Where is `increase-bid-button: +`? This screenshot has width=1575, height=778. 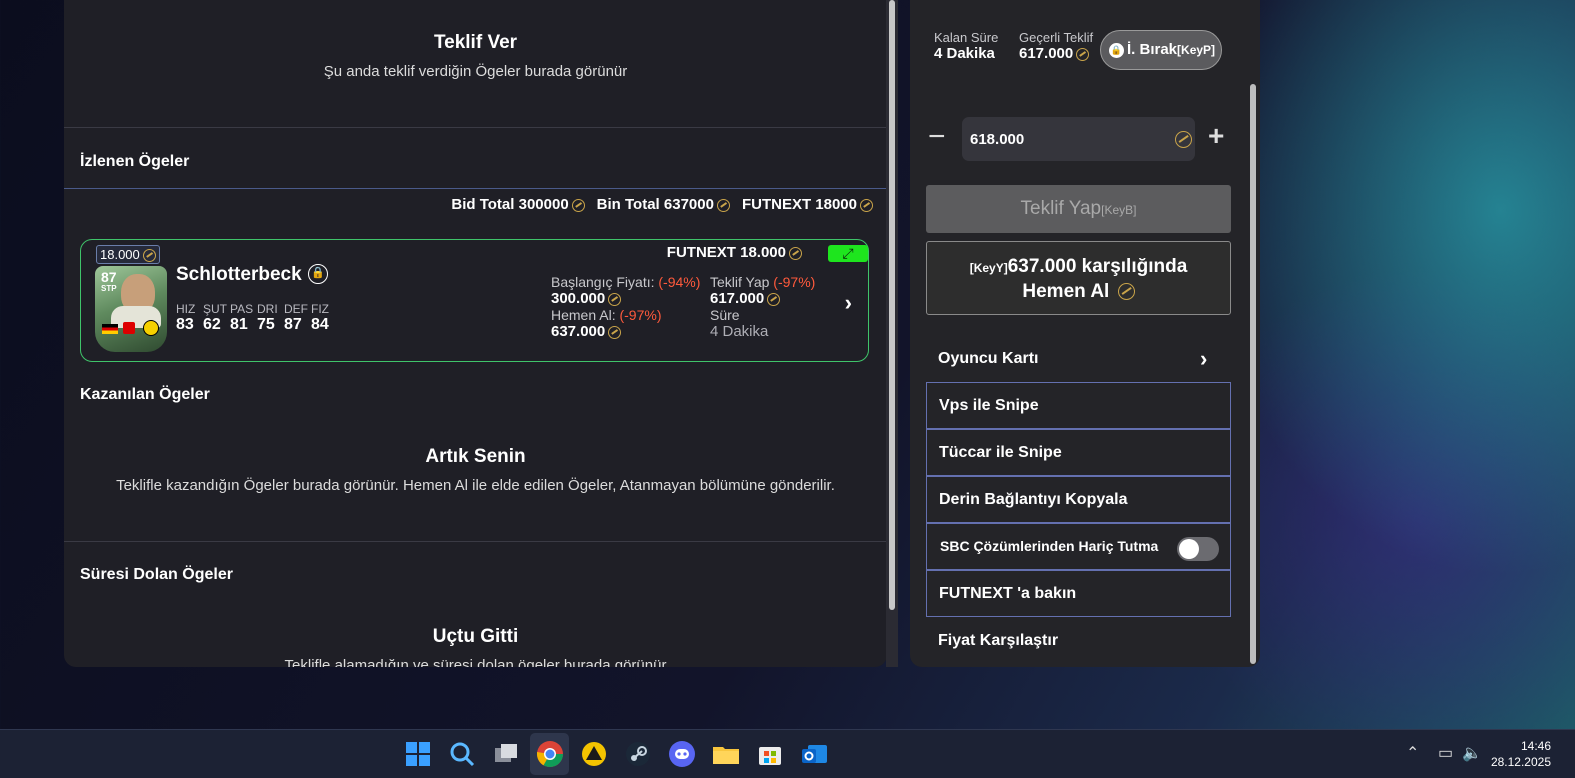 increase-bid-button: + is located at coordinates (1216, 136).